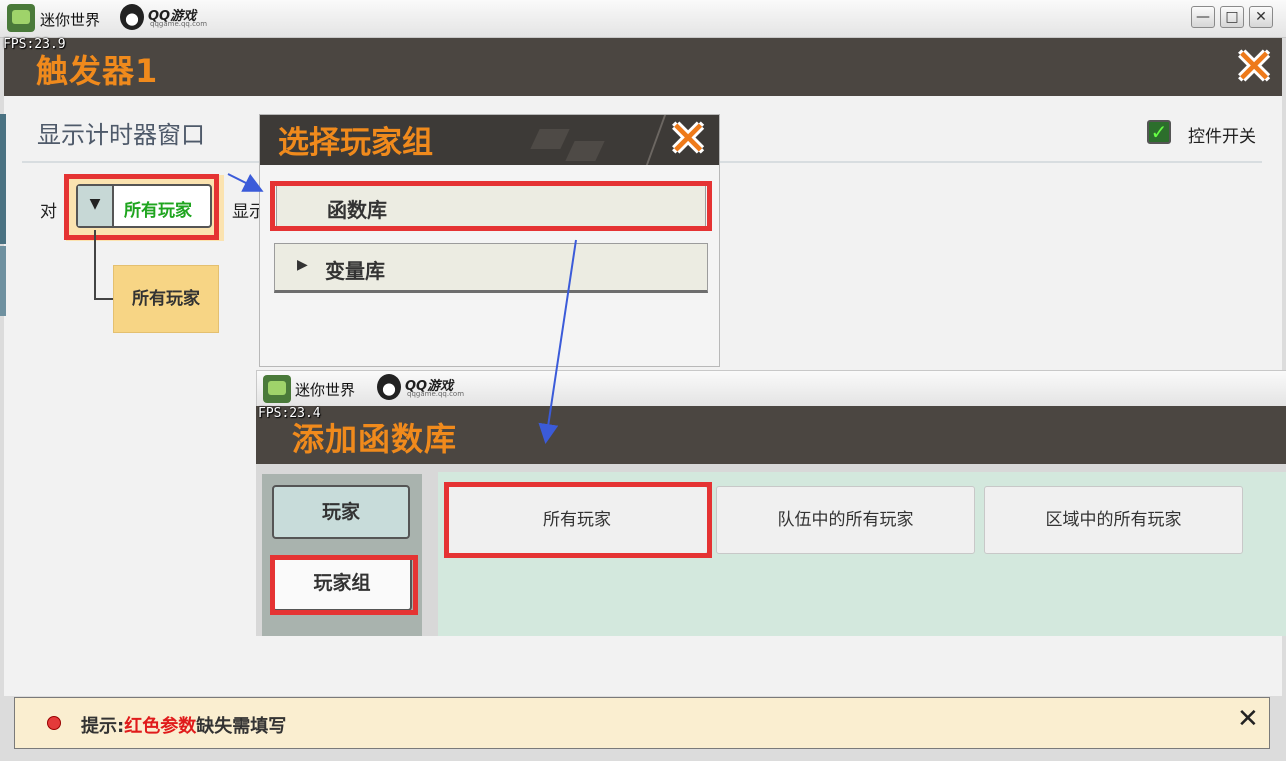  What do you see at coordinates (54, 723) in the screenshot?
I see `hint-dot-icon` at bounding box center [54, 723].